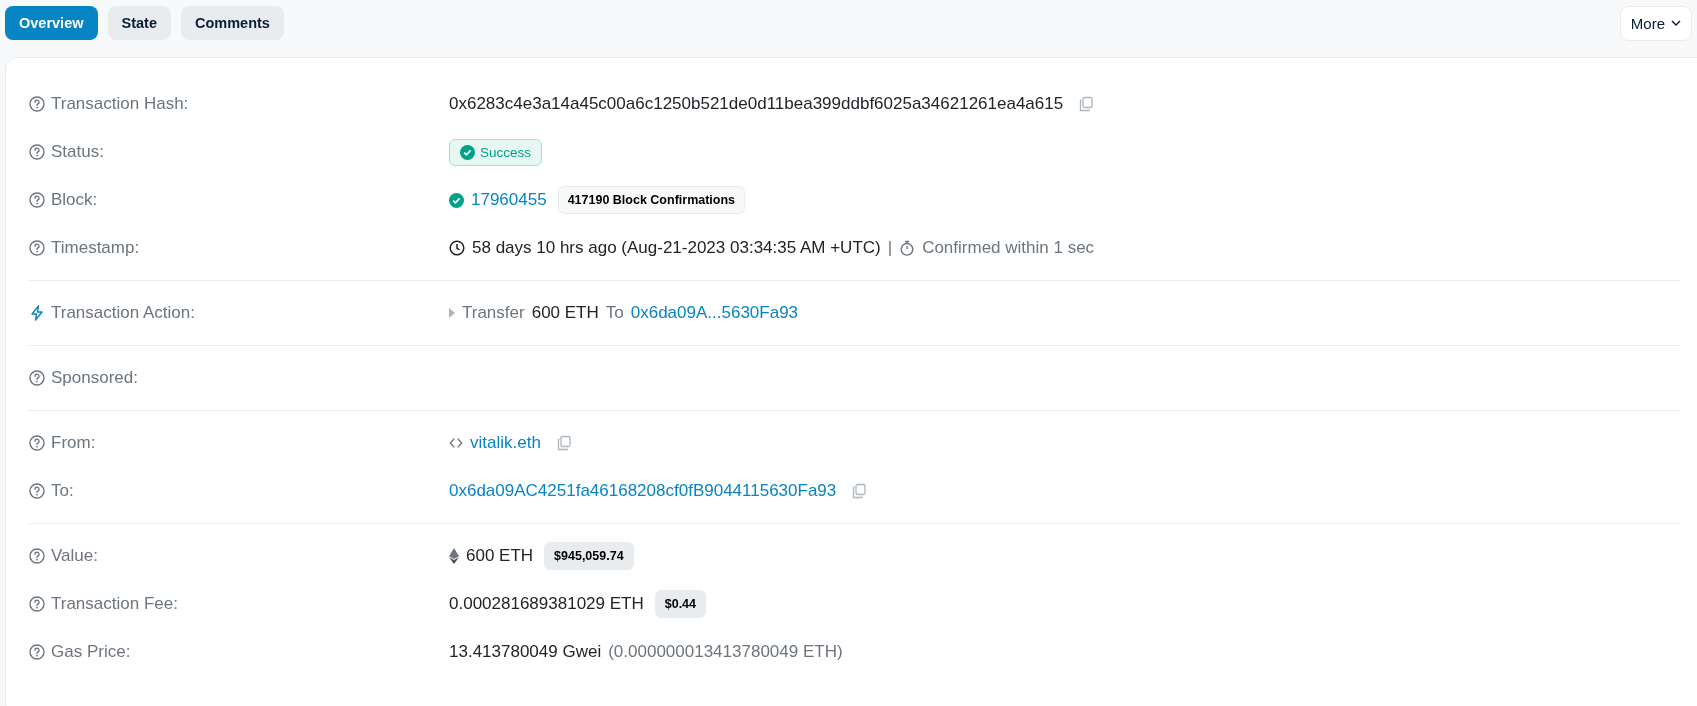 This screenshot has width=1697, height=706. Describe the element at coordinates (51, 23) in the screenshot. I see `tab: Overview` at that location.